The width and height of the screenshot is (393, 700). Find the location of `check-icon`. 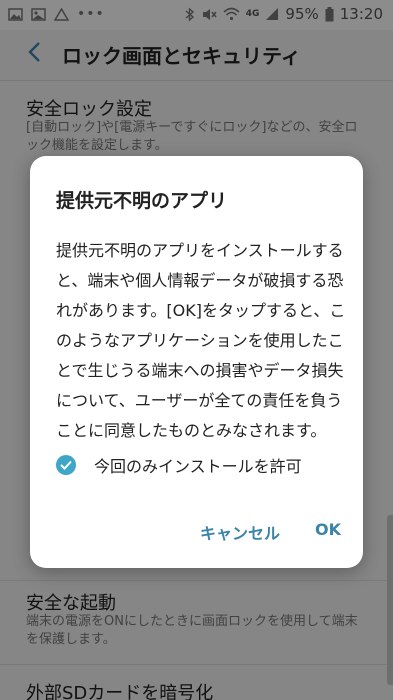

check-icon is located at coordinates (66, 465).